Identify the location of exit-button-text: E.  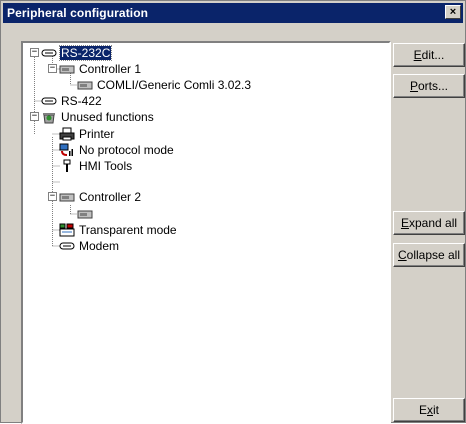
(422, 410).